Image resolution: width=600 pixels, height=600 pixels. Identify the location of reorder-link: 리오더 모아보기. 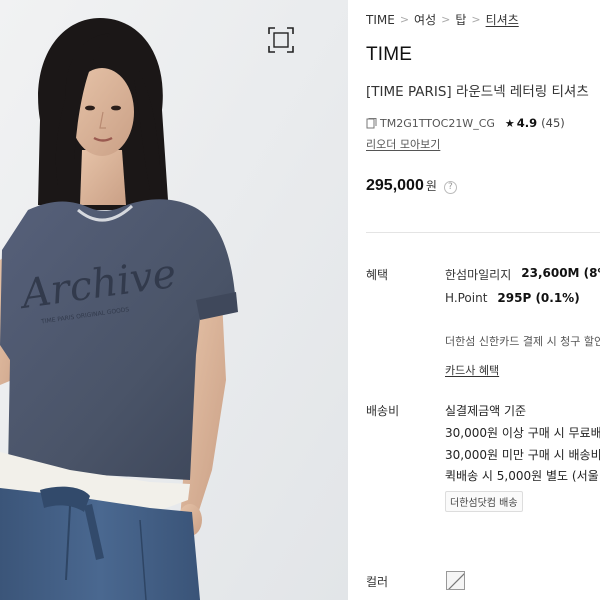
(403, 144).